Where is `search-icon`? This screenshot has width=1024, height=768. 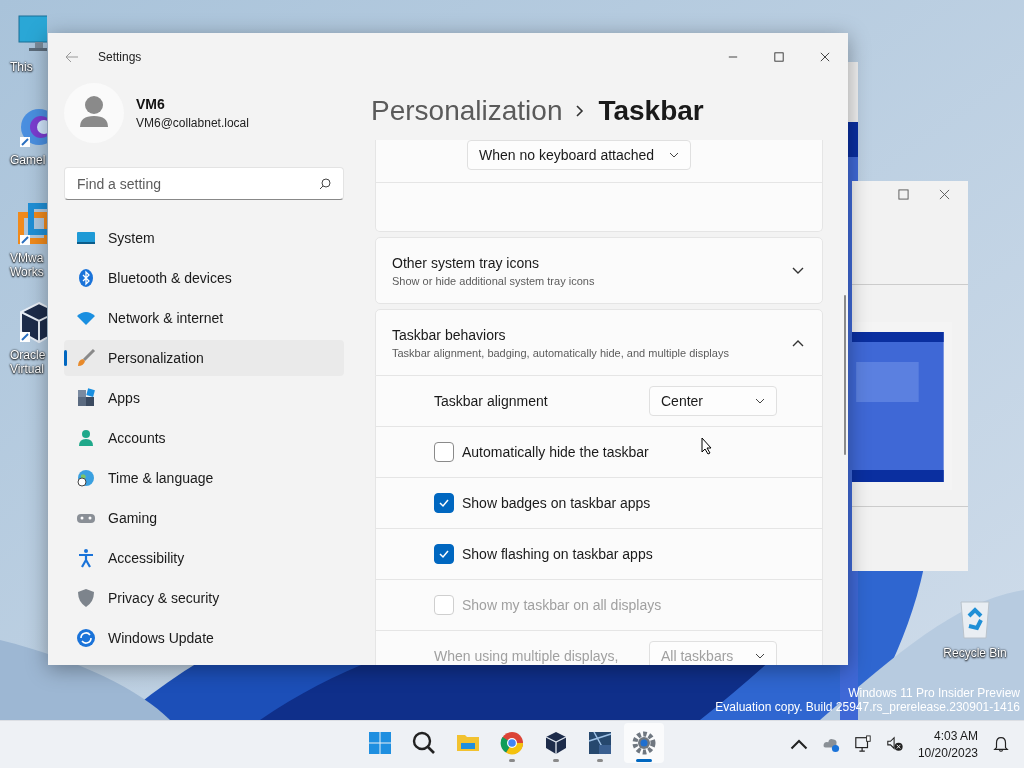 search-icon is located at coordinates (424, 743).